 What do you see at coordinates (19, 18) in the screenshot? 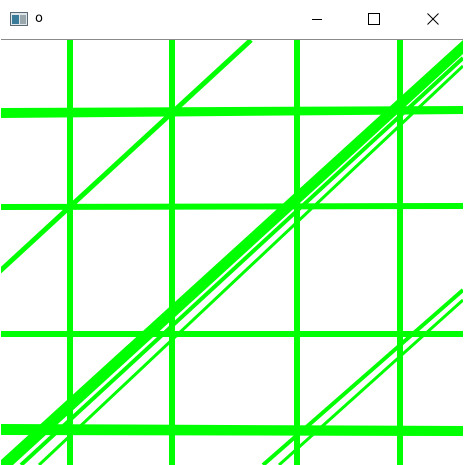
I see `app-window-icon` at bounding box center [19, 18].